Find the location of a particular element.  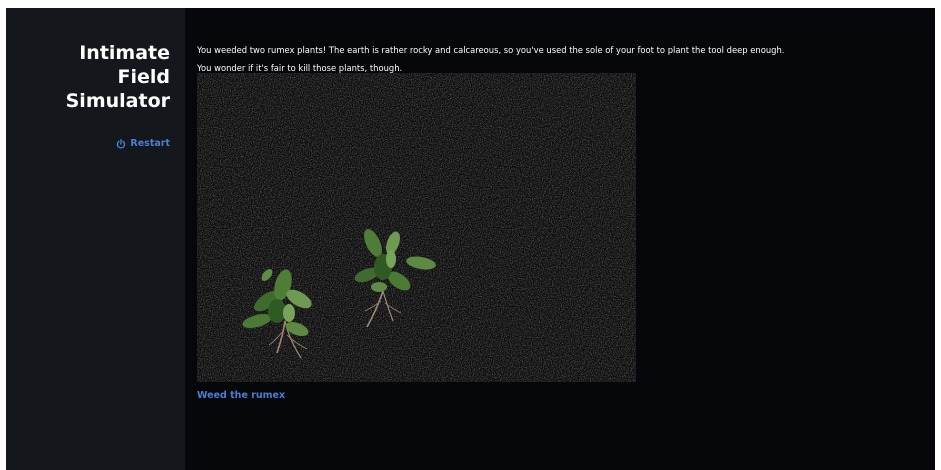

power-icon is located at coordinates (121, 143).